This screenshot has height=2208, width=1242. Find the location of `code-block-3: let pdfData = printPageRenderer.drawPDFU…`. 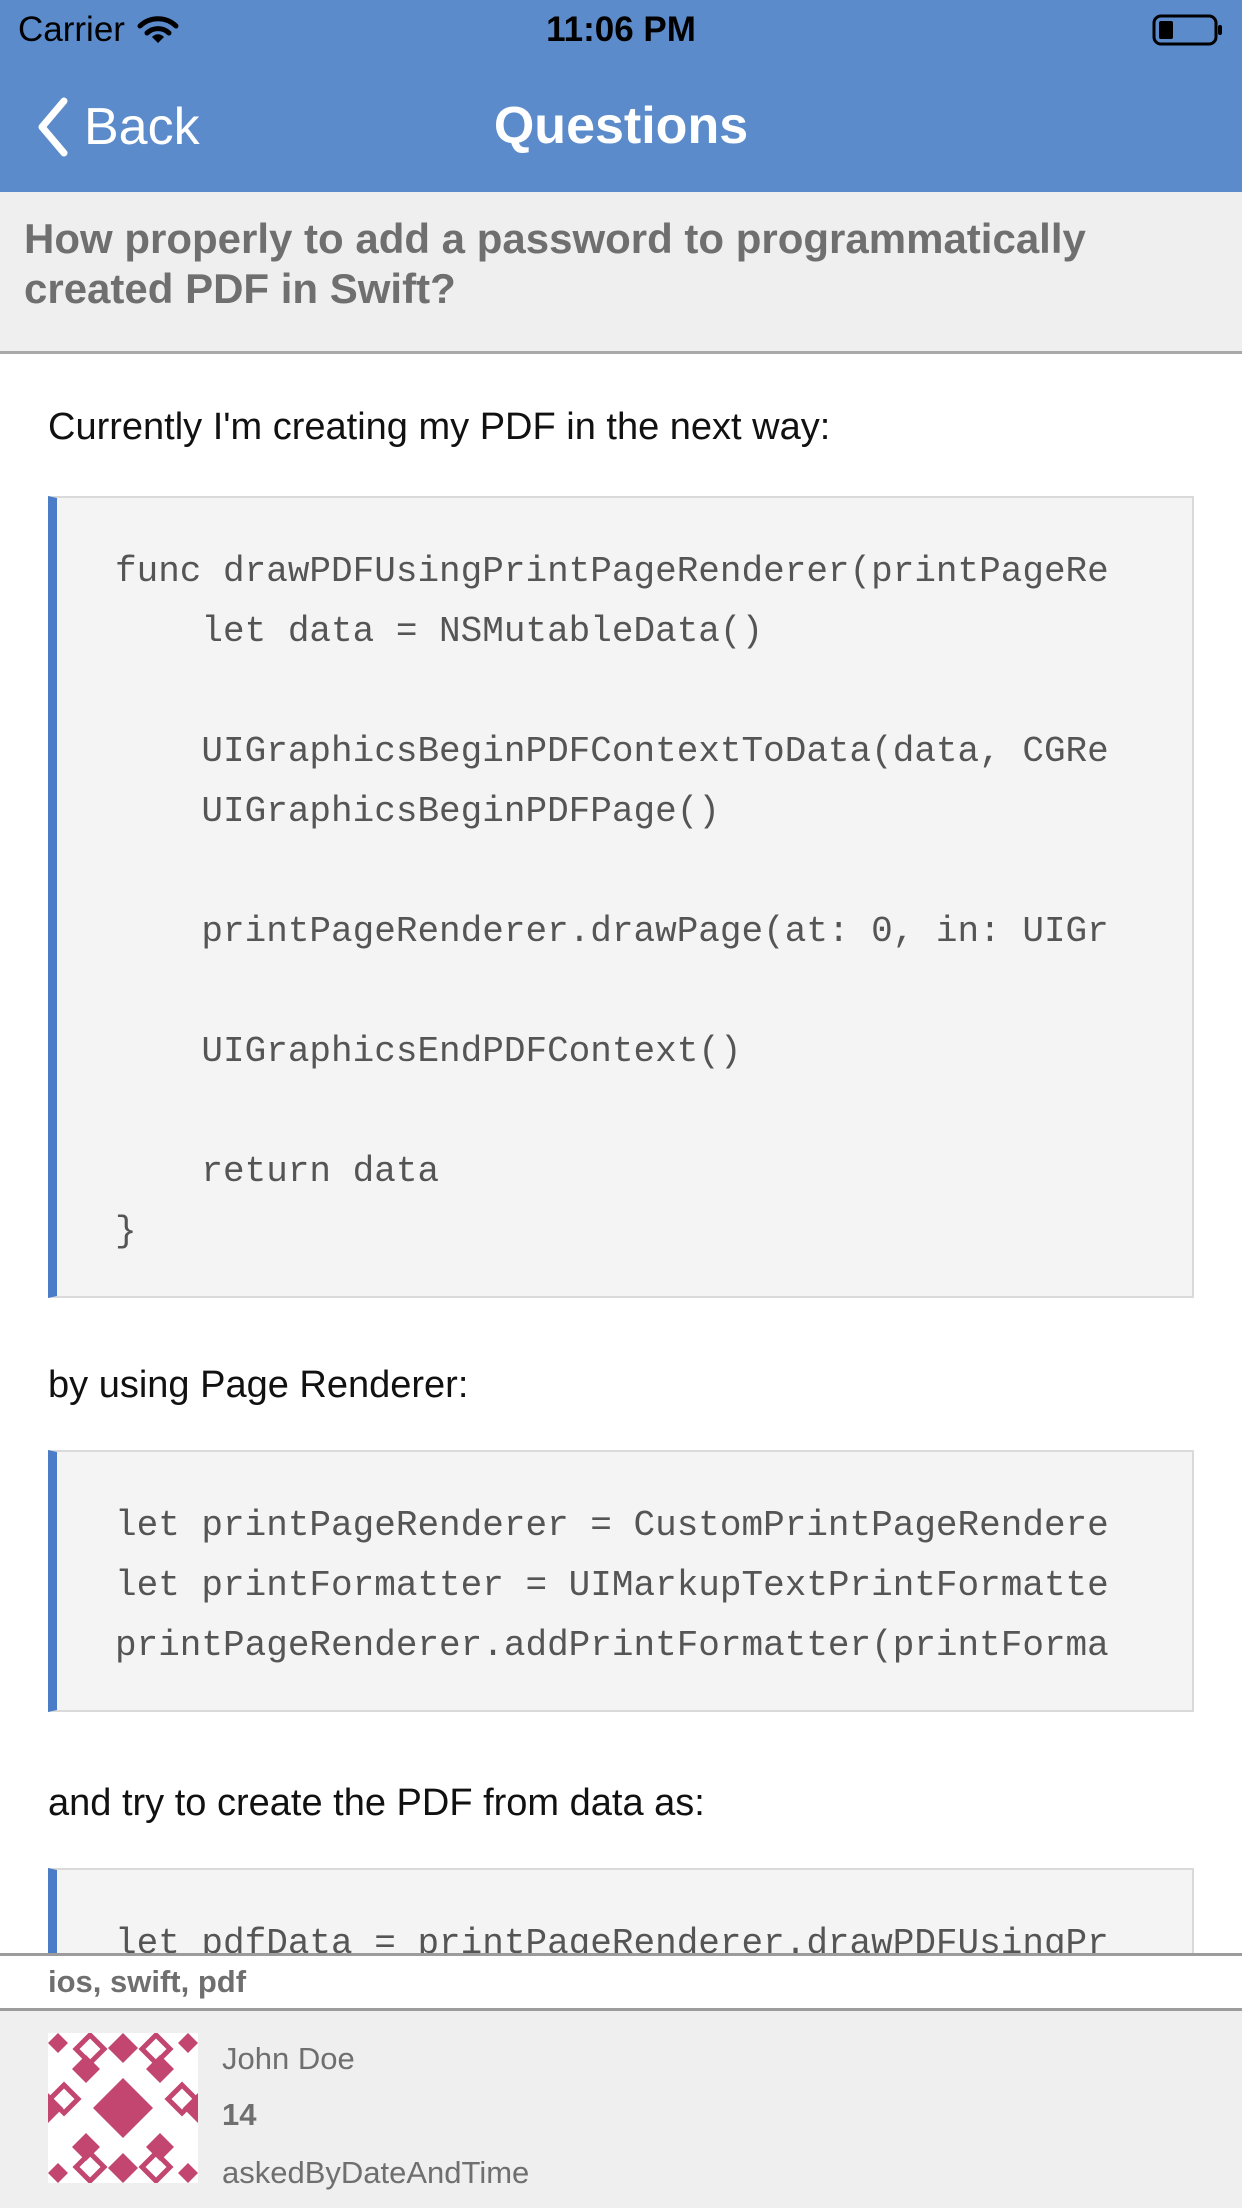

code-block-3: let pdfData = printPageRenderer.drawPDFU… is located at coordinates (621, 1910).